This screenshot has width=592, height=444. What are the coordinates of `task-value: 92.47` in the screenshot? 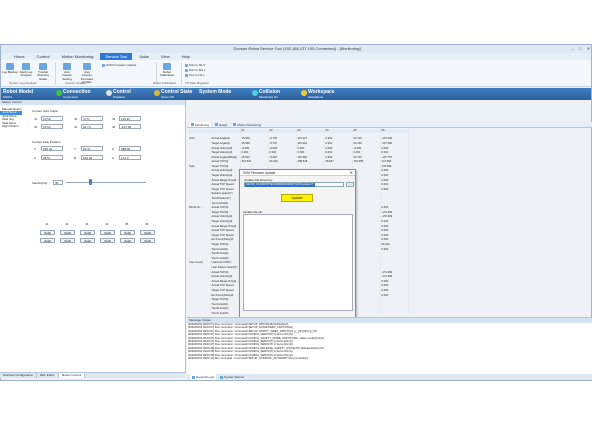 It's located at (92, 148).